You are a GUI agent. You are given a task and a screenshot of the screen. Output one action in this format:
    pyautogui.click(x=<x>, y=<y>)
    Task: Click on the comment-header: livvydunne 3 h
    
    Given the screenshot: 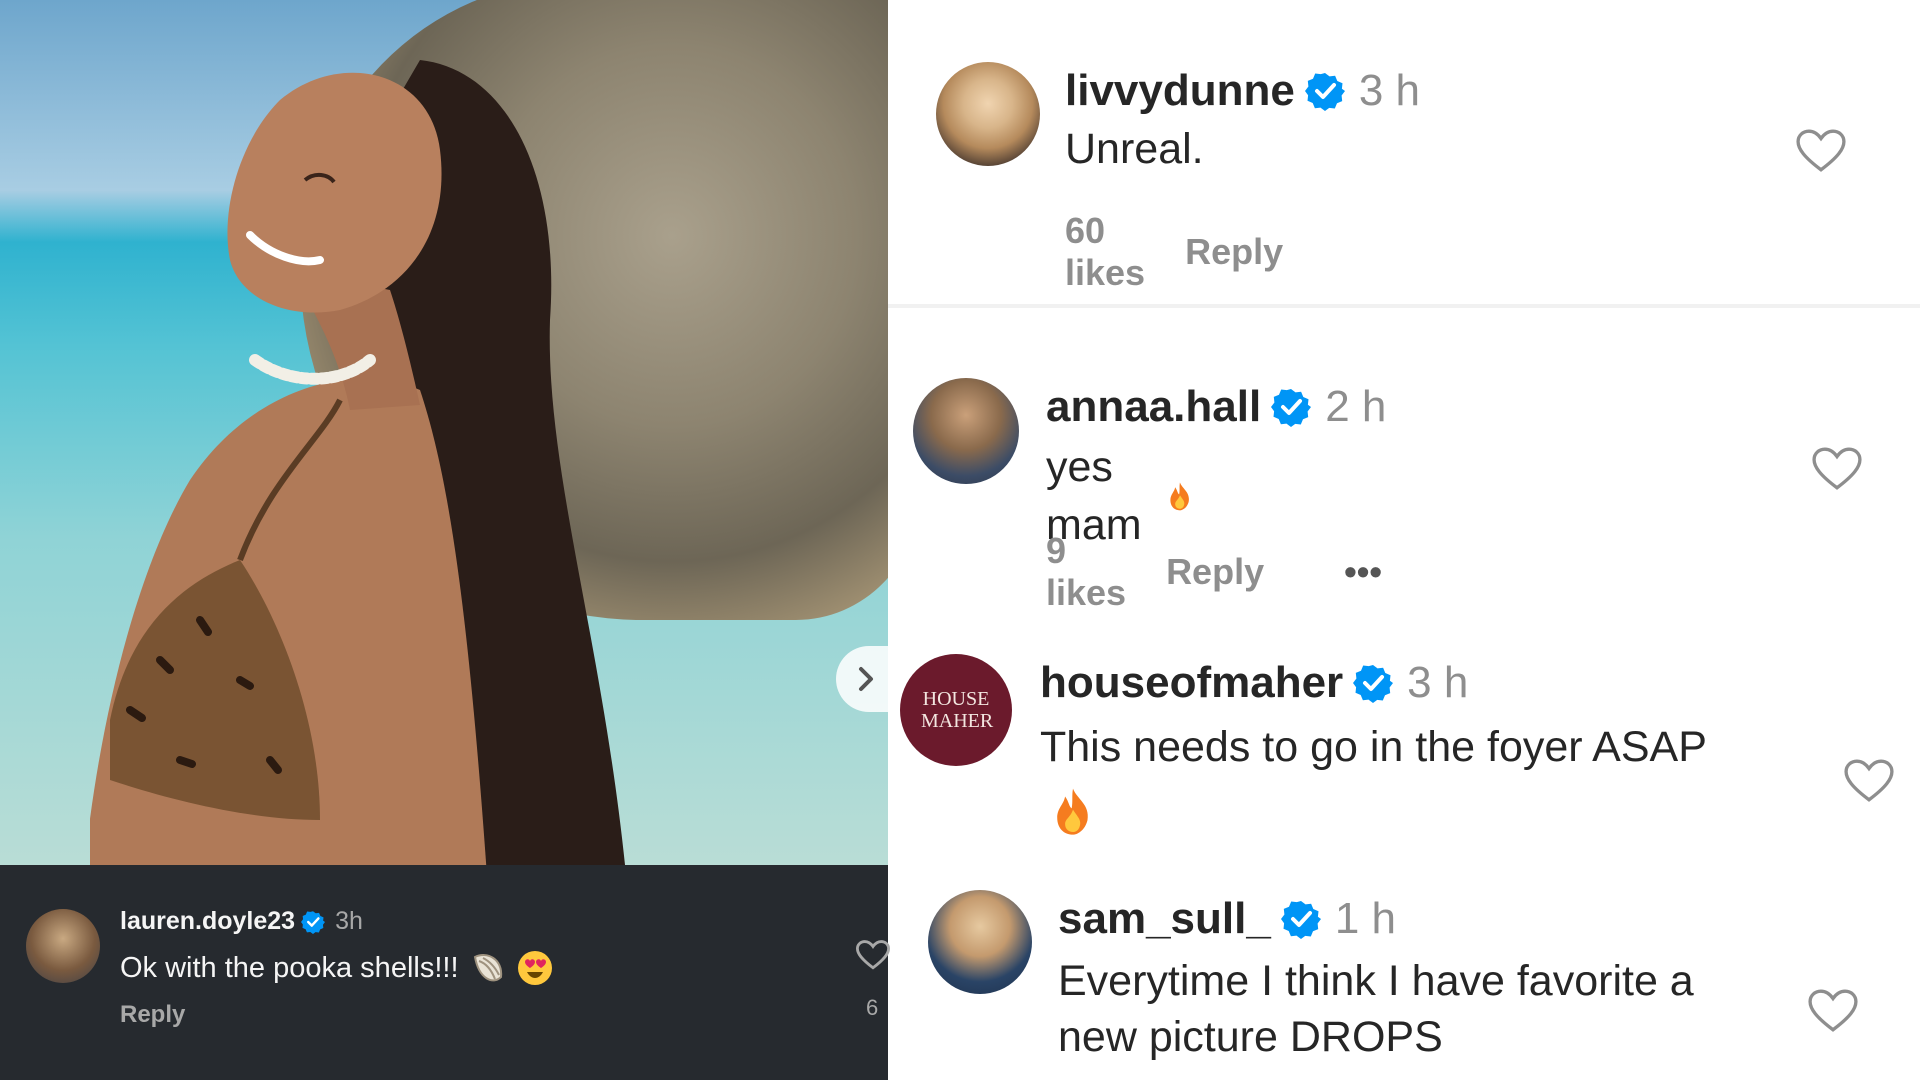 What is the action you would take?
    pyautogui.click(x=1242, y=91)
    